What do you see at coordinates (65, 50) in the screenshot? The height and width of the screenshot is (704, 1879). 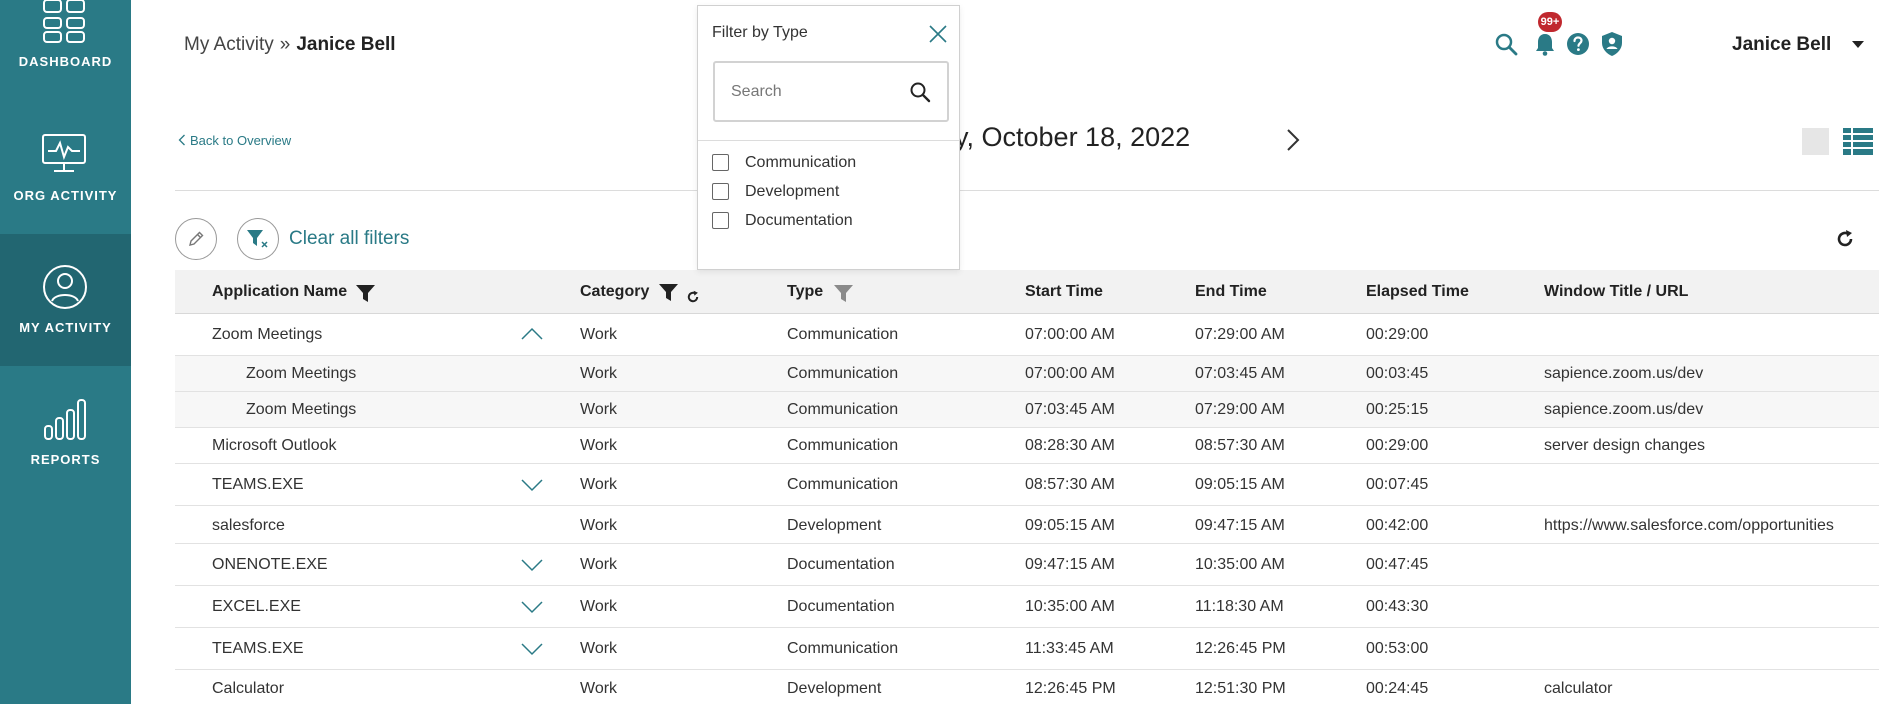 I see `sidebar-item-dashboard: DASHBOARD` at bounding box center [65, 50].